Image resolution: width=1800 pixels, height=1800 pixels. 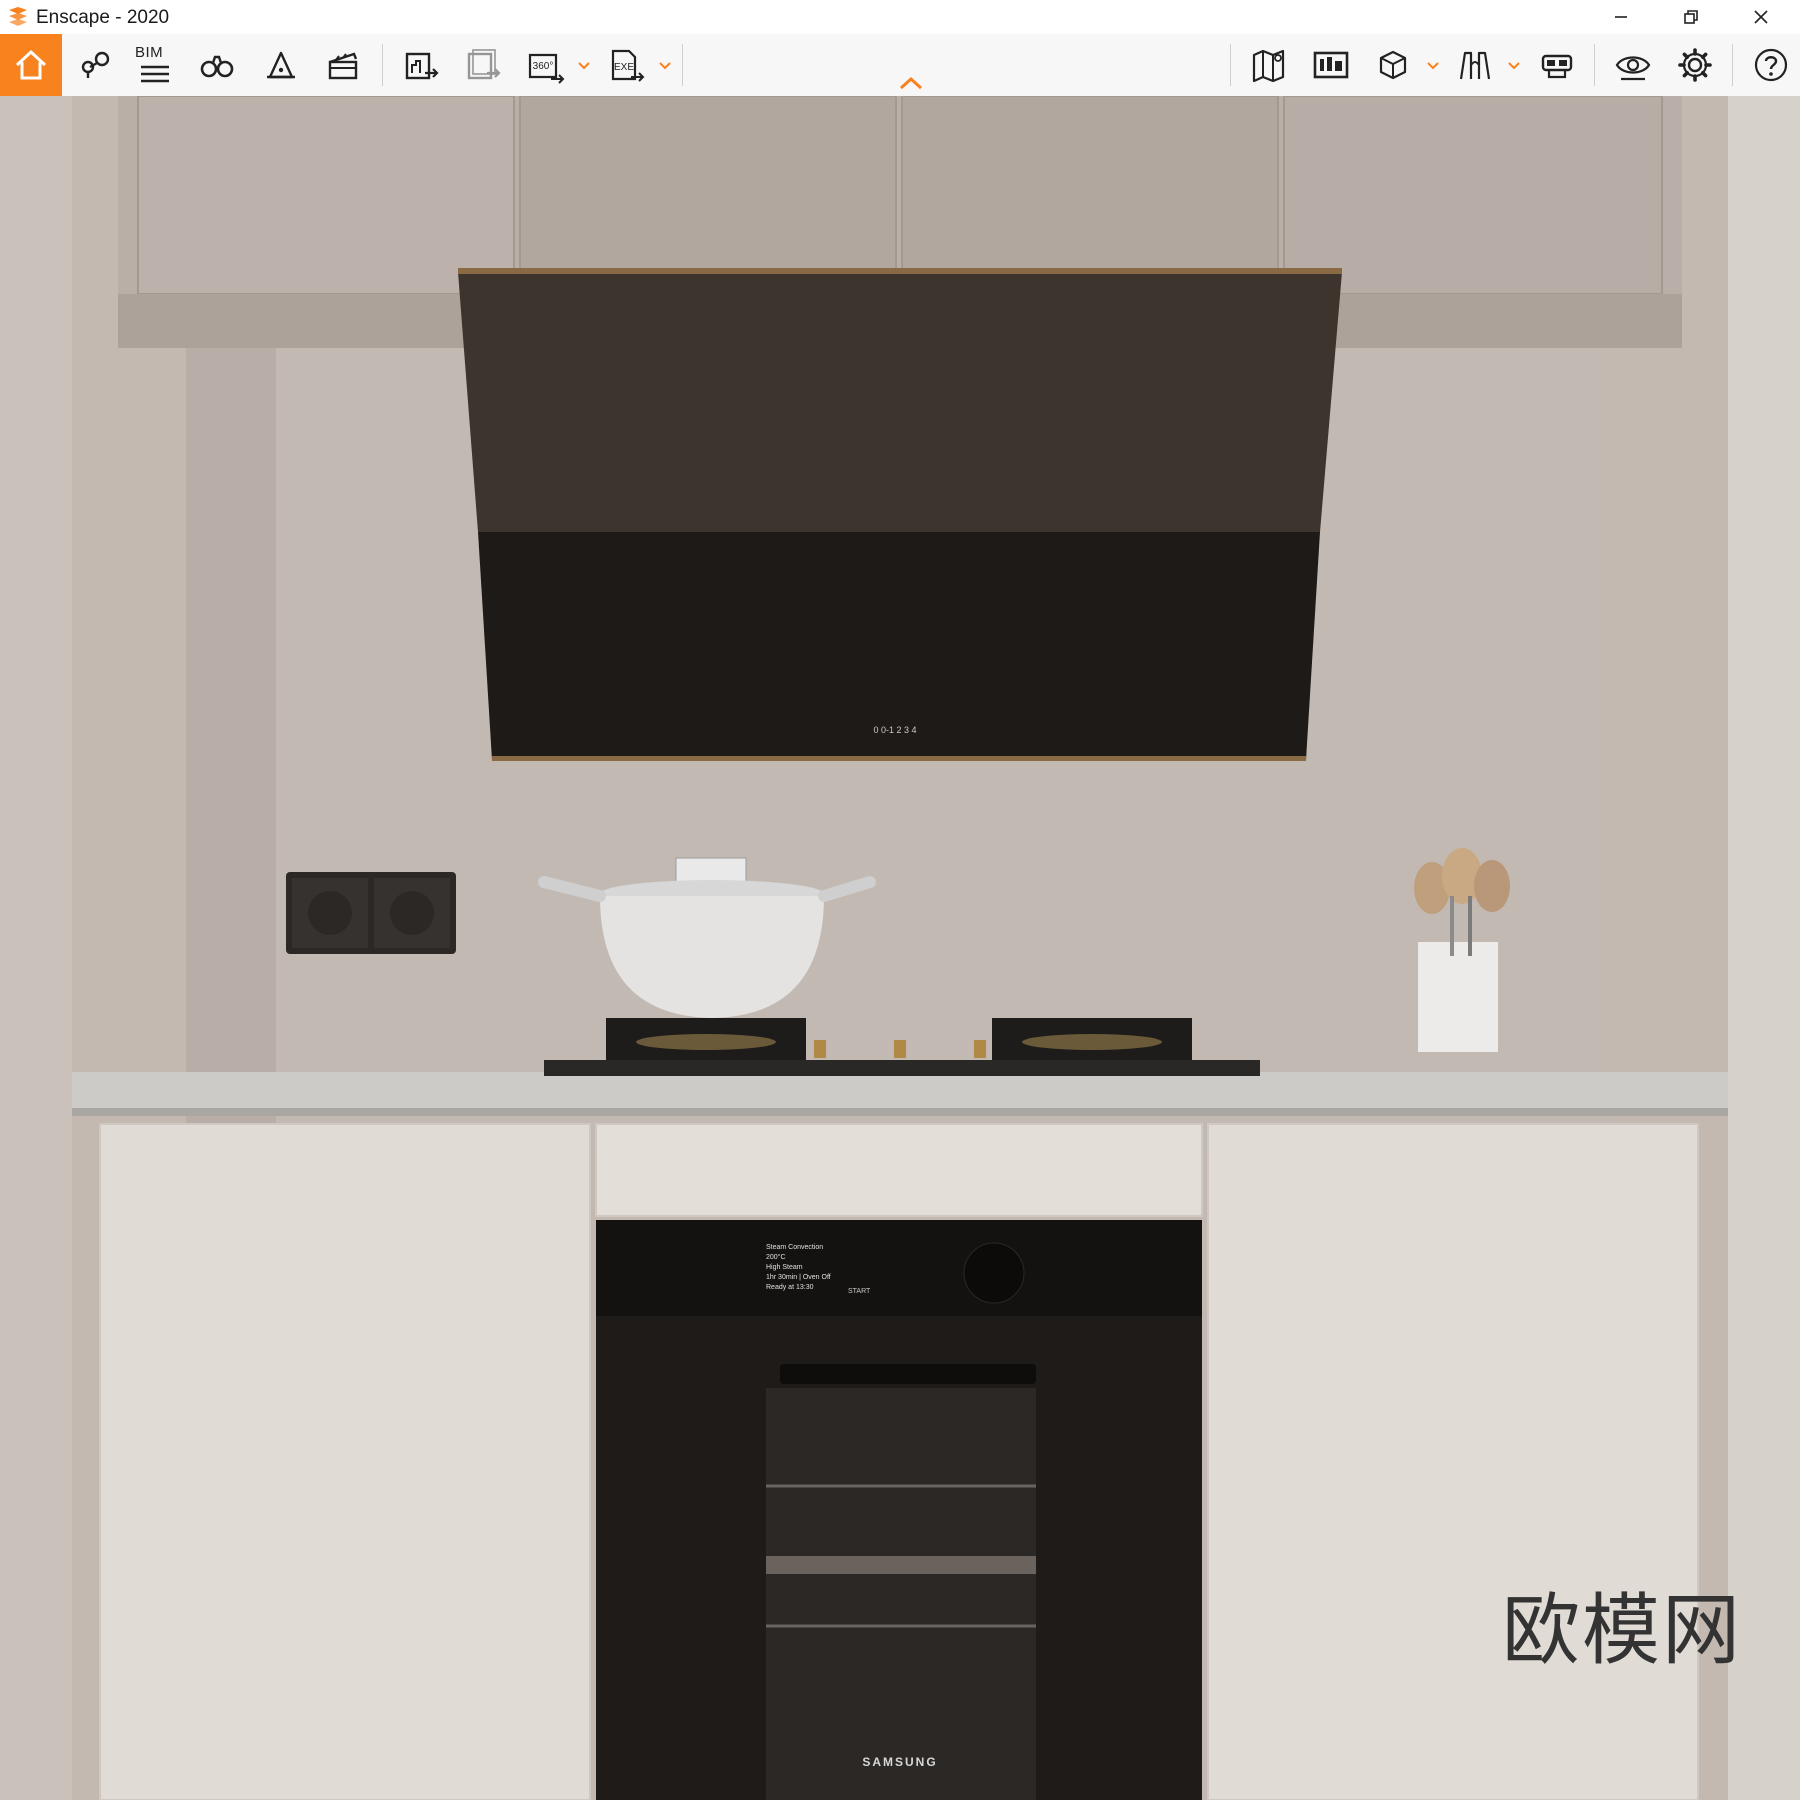 I want to click on restore-button, so click(x=1691, y=17).